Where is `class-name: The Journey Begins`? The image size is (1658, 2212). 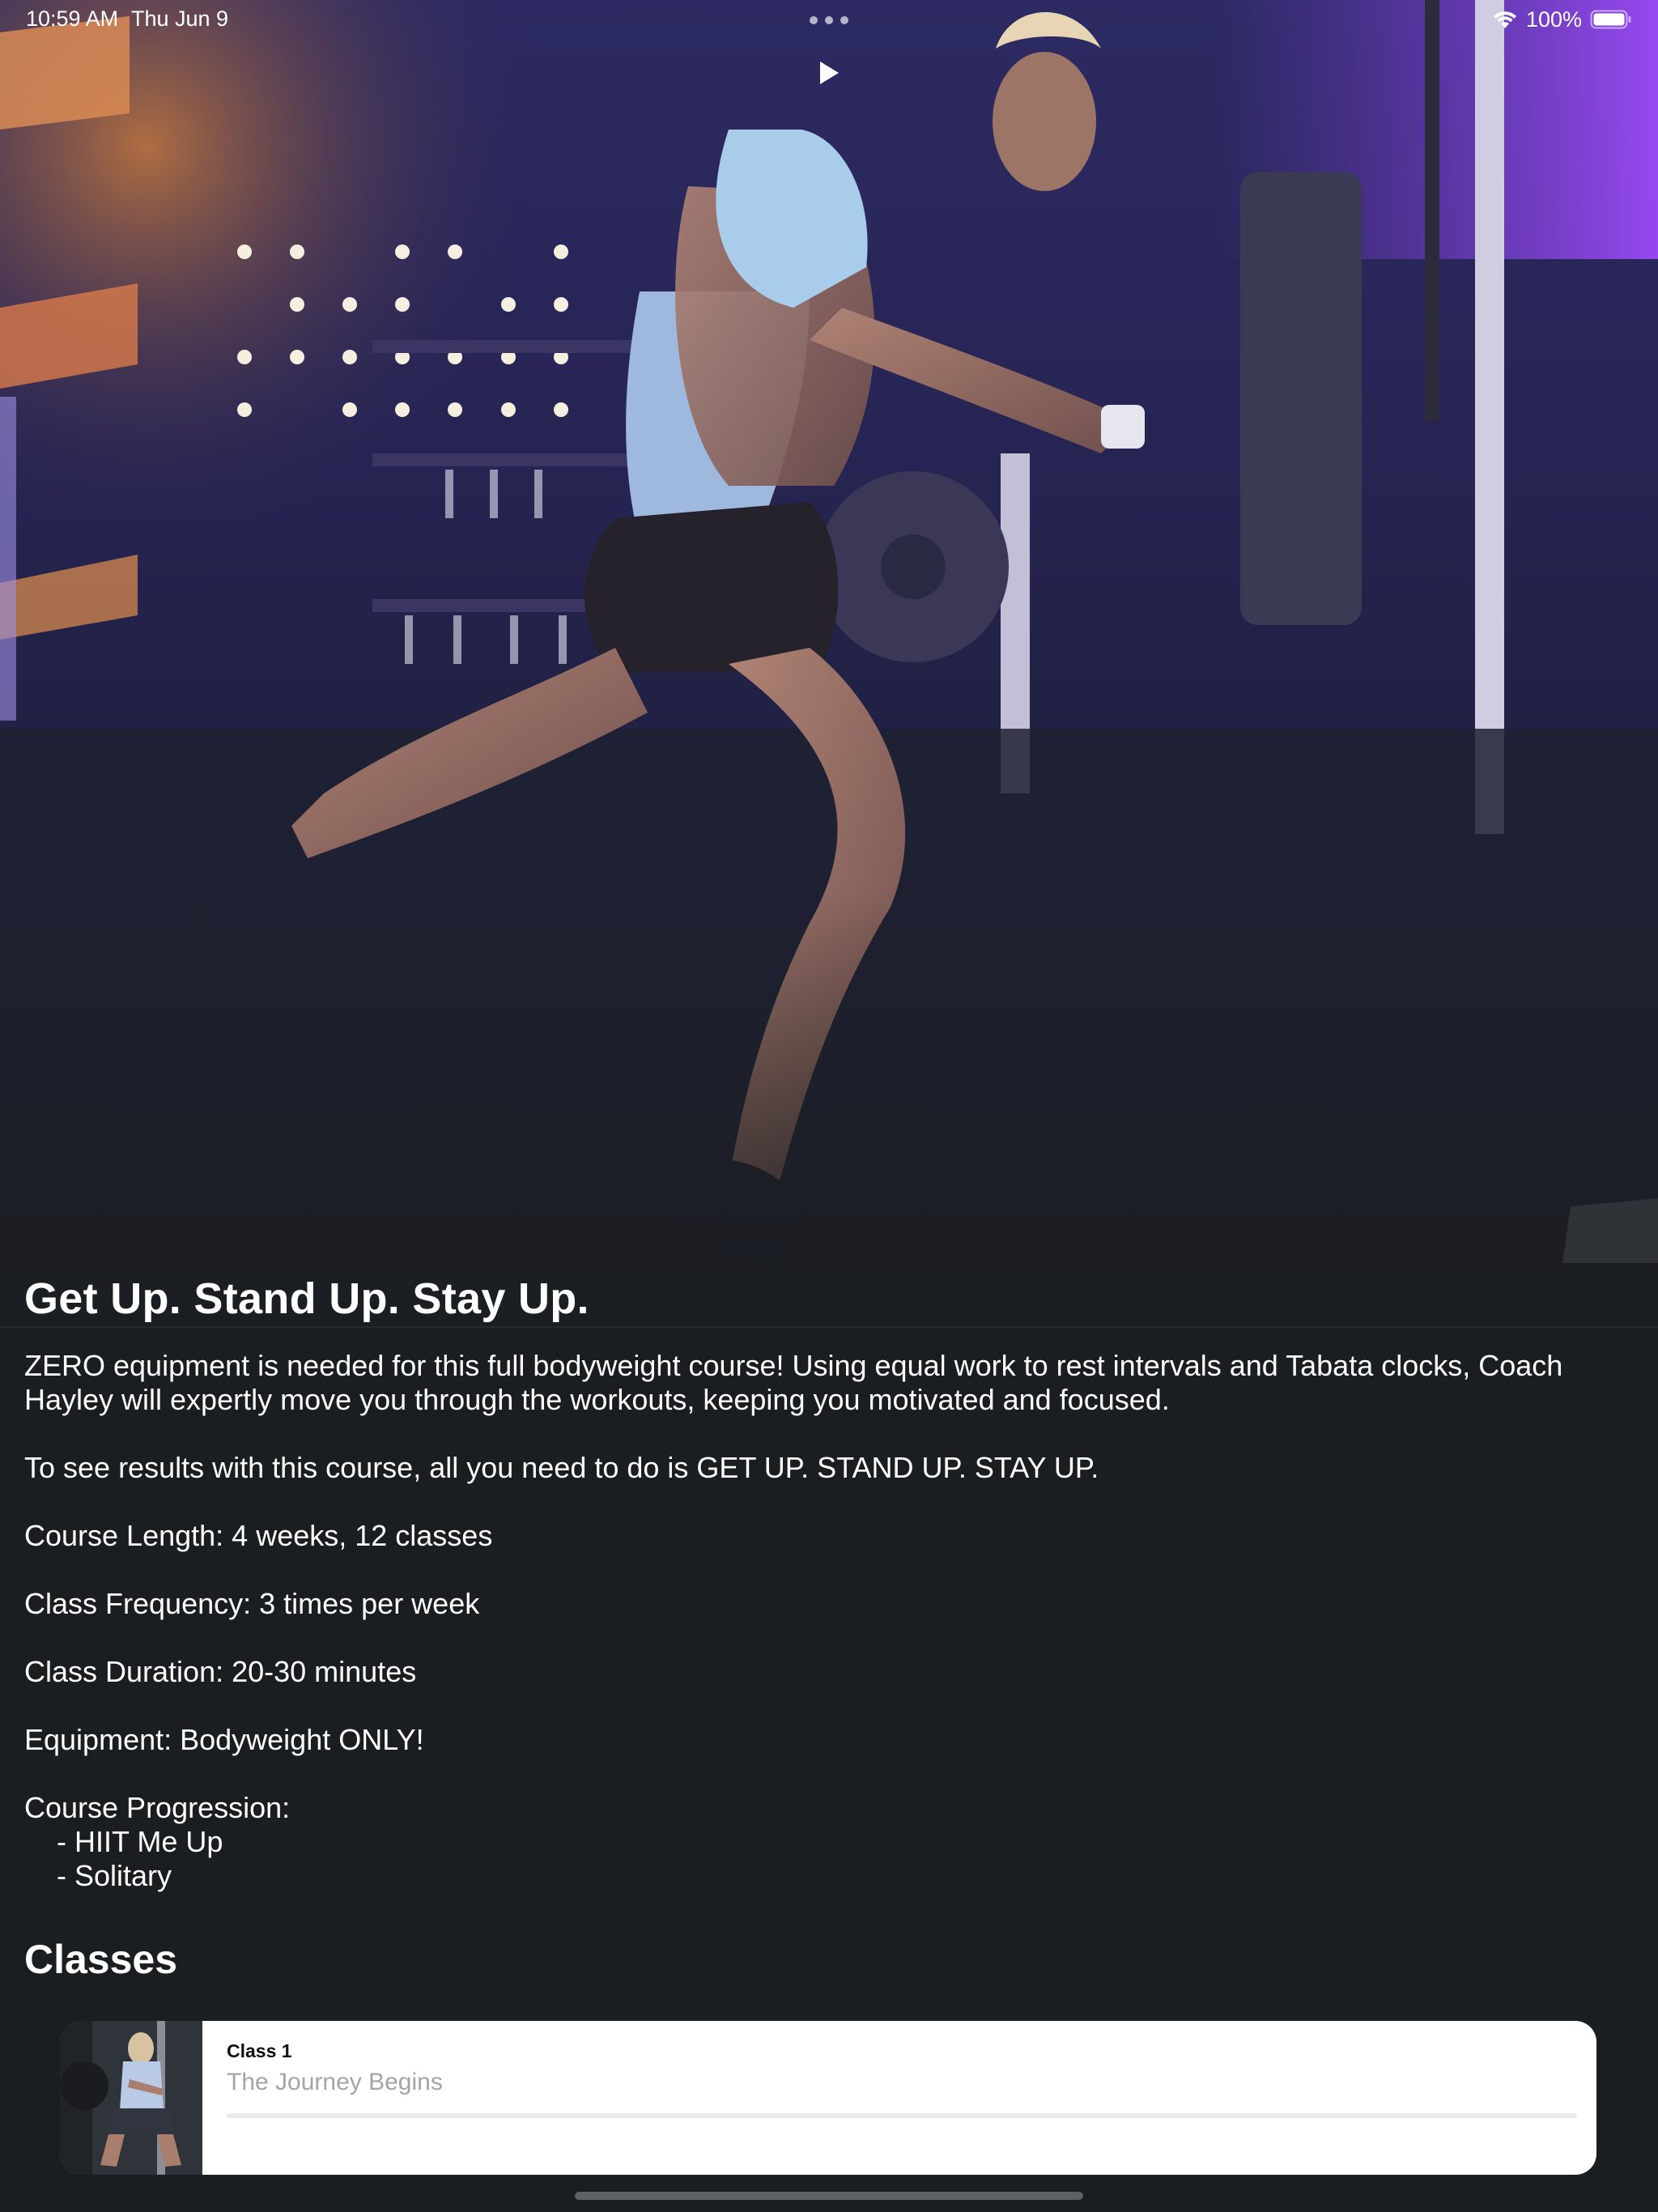 class-name: The Journey Begins is located at coordinates (335, 2082).